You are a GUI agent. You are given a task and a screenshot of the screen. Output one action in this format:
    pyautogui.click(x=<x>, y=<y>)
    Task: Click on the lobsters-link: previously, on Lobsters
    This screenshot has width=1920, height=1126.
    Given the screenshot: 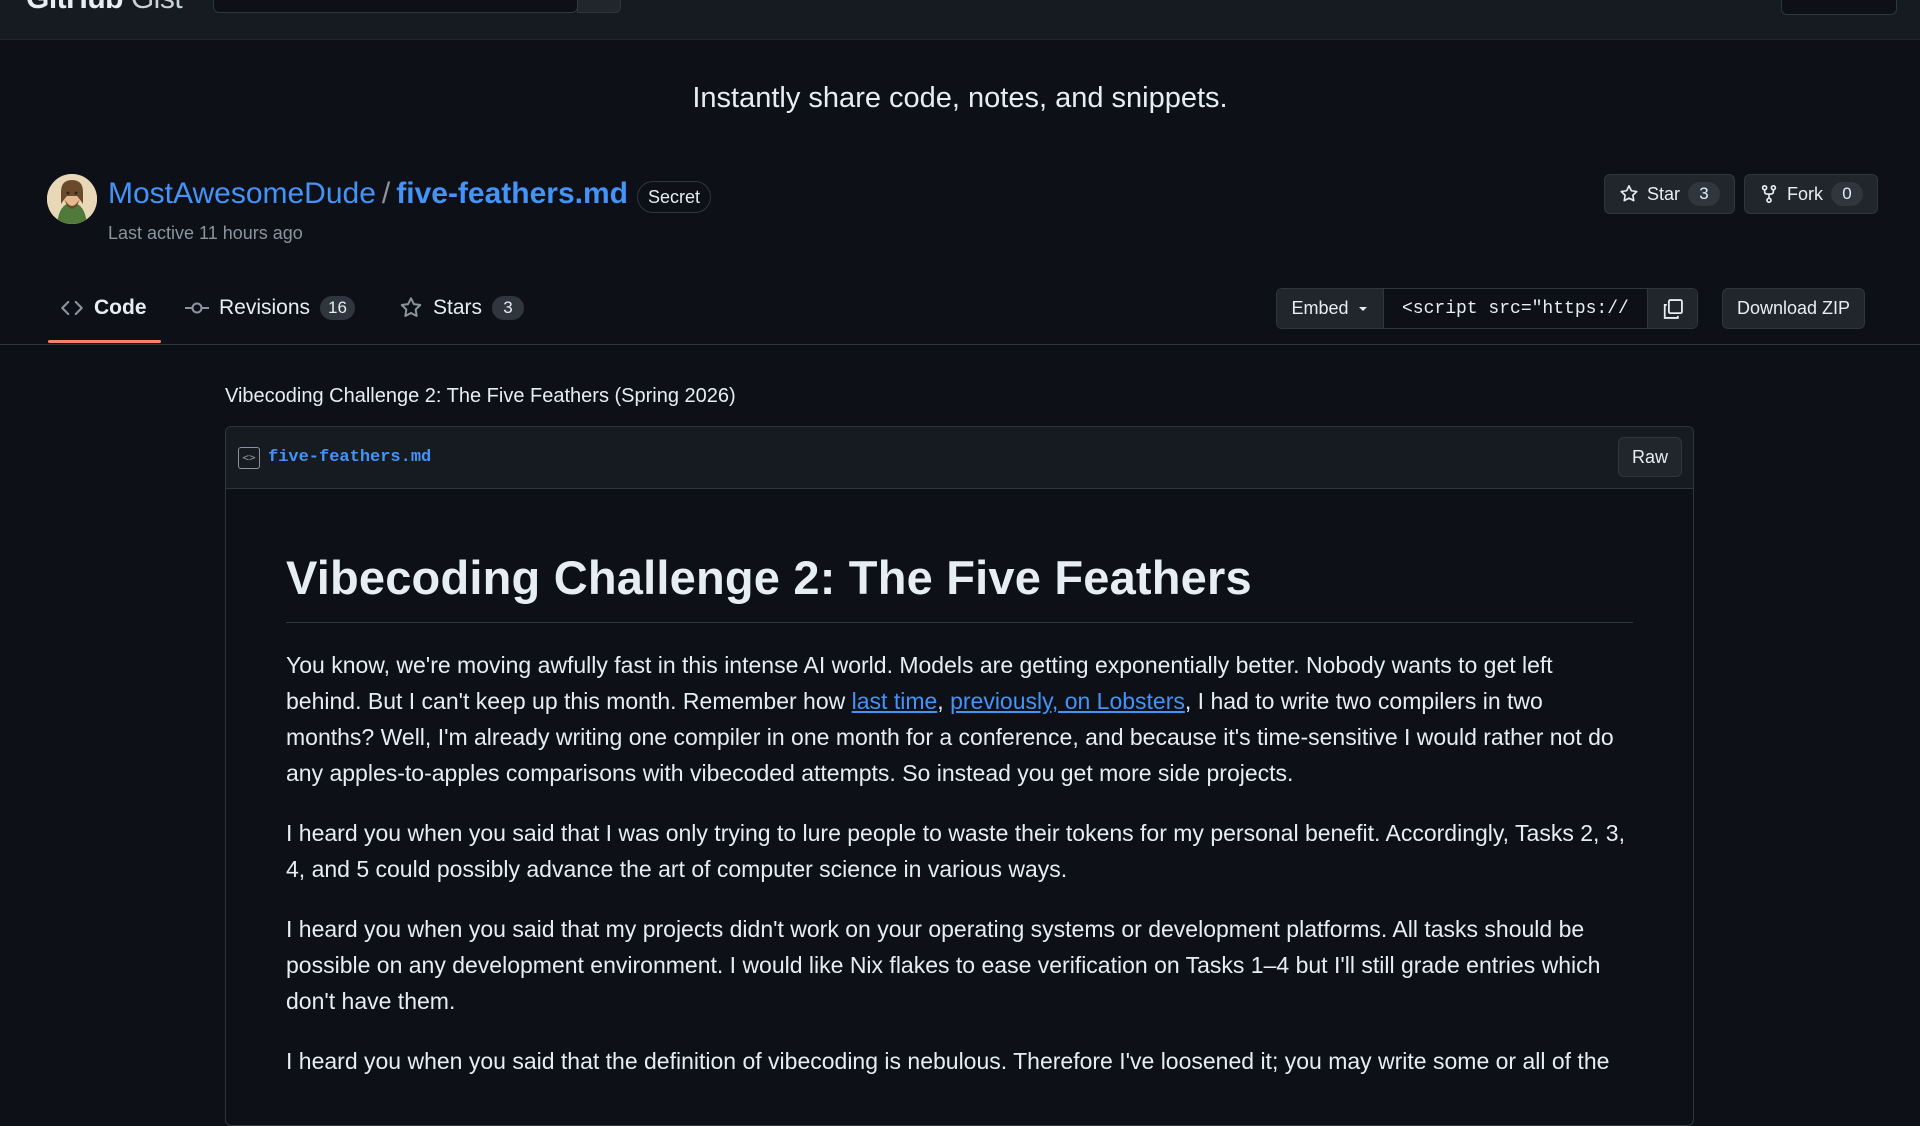 What is the action you would take?
    pyautogui.click(x=1067, y=701)
    